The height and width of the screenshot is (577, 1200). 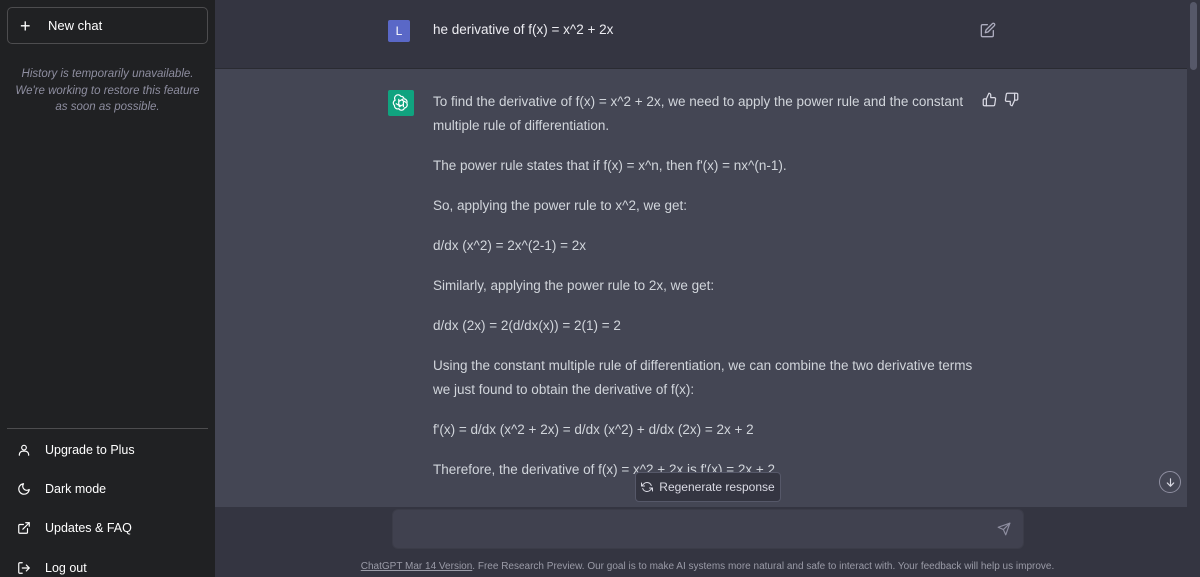 I want to click on assistant-paragraph: d/dx (2x) = 2(d/dx(x)) = 2(1) = 2, so click(x=527, y=325).